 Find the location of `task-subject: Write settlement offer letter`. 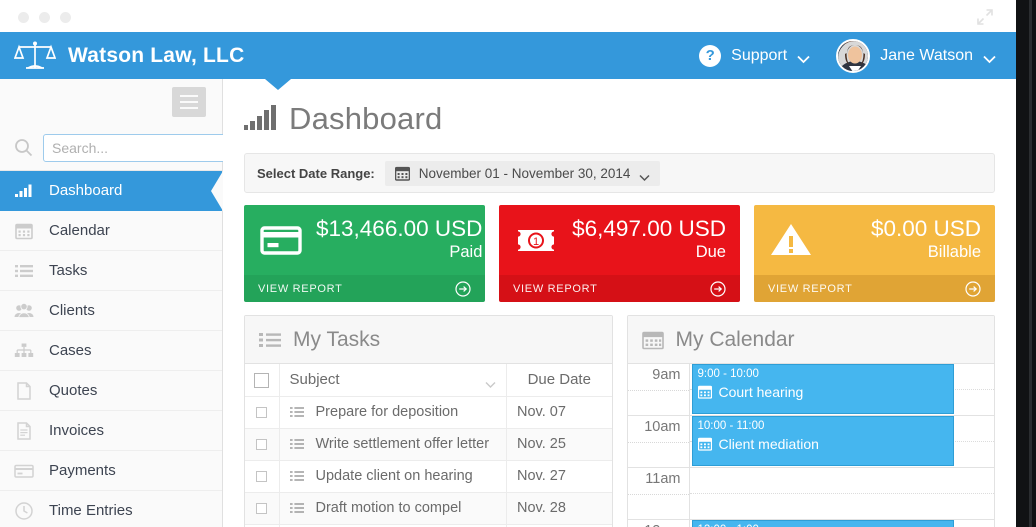

task-subject: Write settlement offer letter is located at coordinates (402, 444).